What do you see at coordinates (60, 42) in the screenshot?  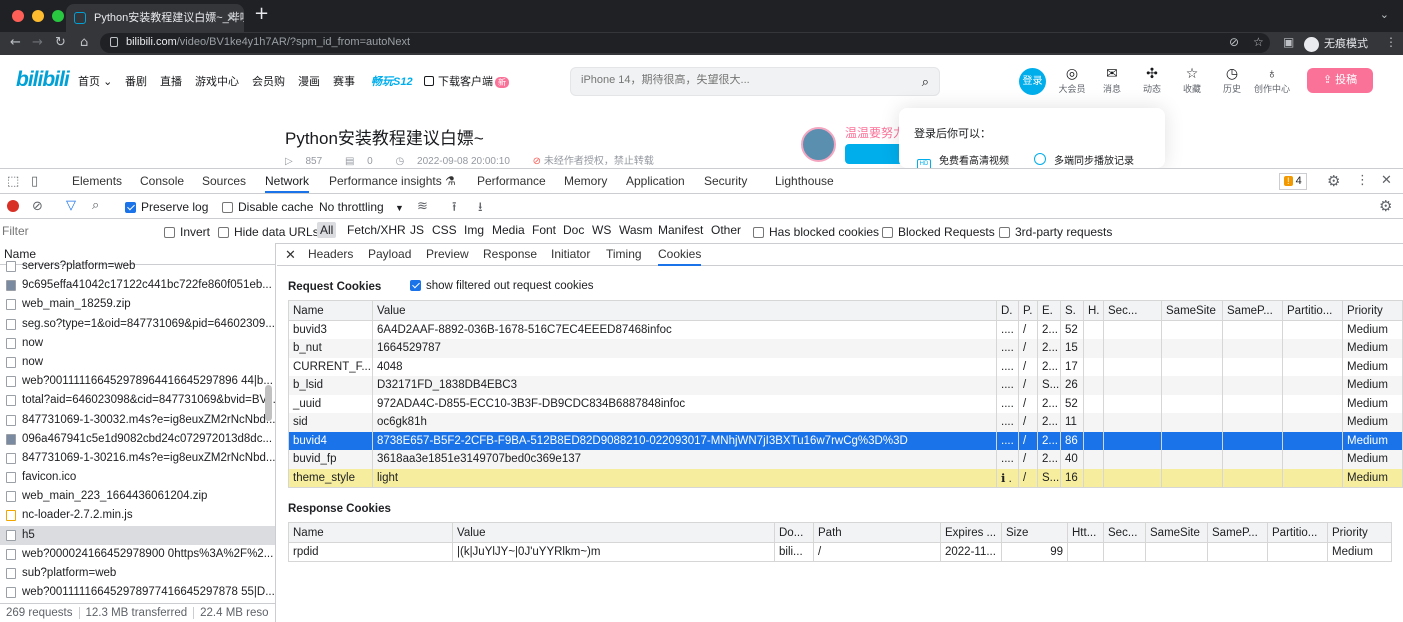 I see `reload-icon: ↻` at bounding box center [60, 42].